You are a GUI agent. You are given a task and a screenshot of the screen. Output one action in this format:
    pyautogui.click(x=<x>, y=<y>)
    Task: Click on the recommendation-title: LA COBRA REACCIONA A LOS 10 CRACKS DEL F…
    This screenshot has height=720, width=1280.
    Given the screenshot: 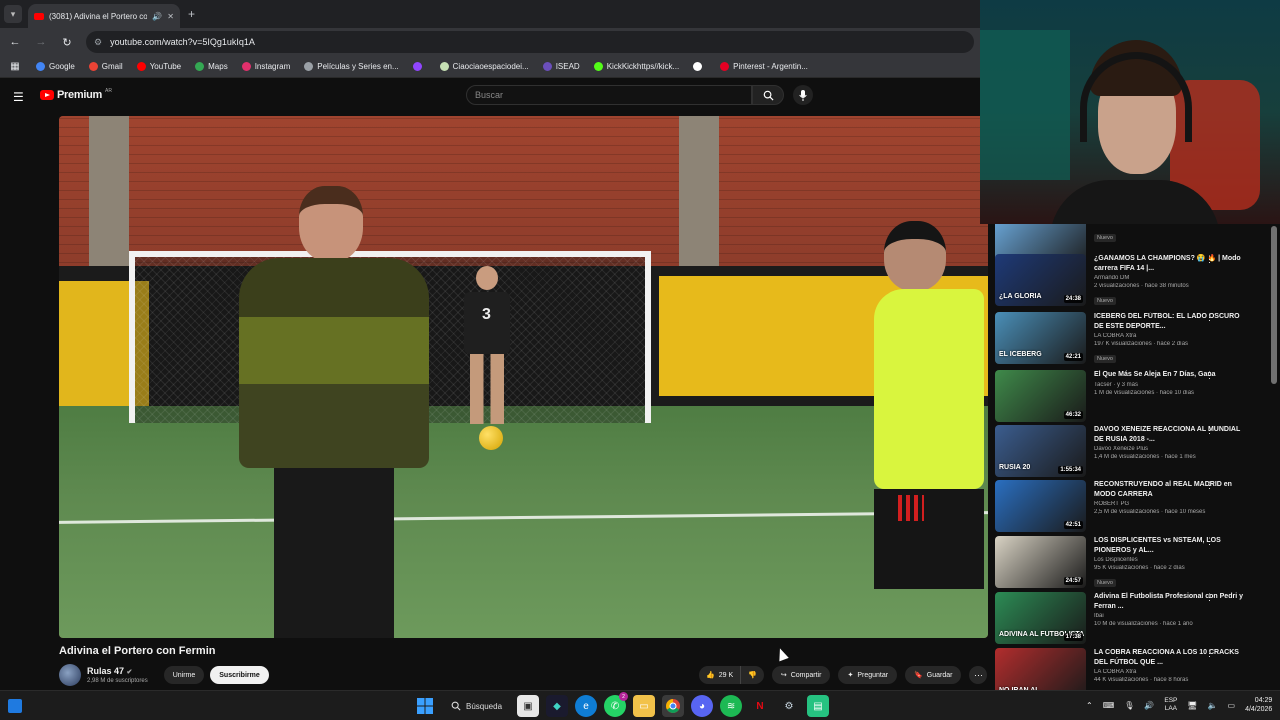 What is the action you would take?
    pyautogui.click(x=1169, y=657)
    